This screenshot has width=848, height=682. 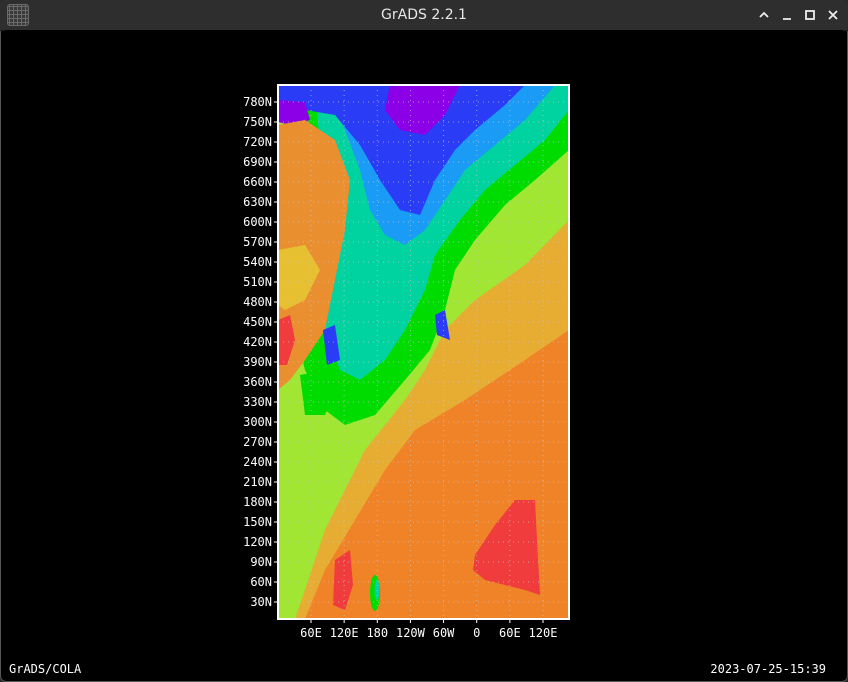 What do you see at coordinates (428, 629) in the screenshot?
I see `x-axis-ticks: 60E 120E 180 120W 60W 0 60E 120E` at bounding box center [428, 629].